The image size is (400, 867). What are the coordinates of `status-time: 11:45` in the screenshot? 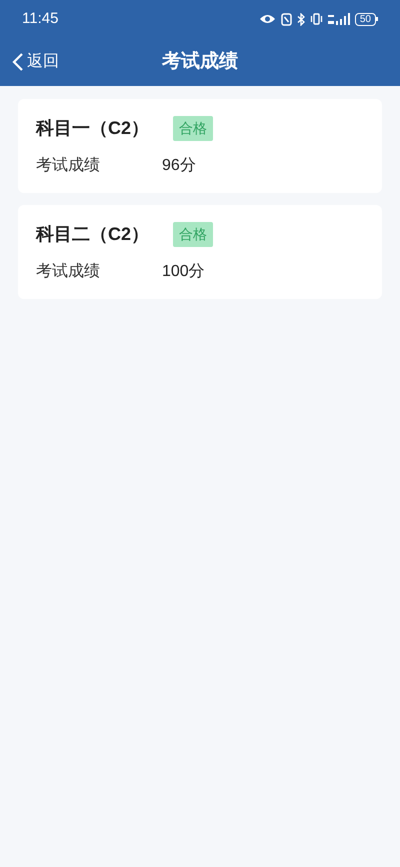 It's located at (40, 18).